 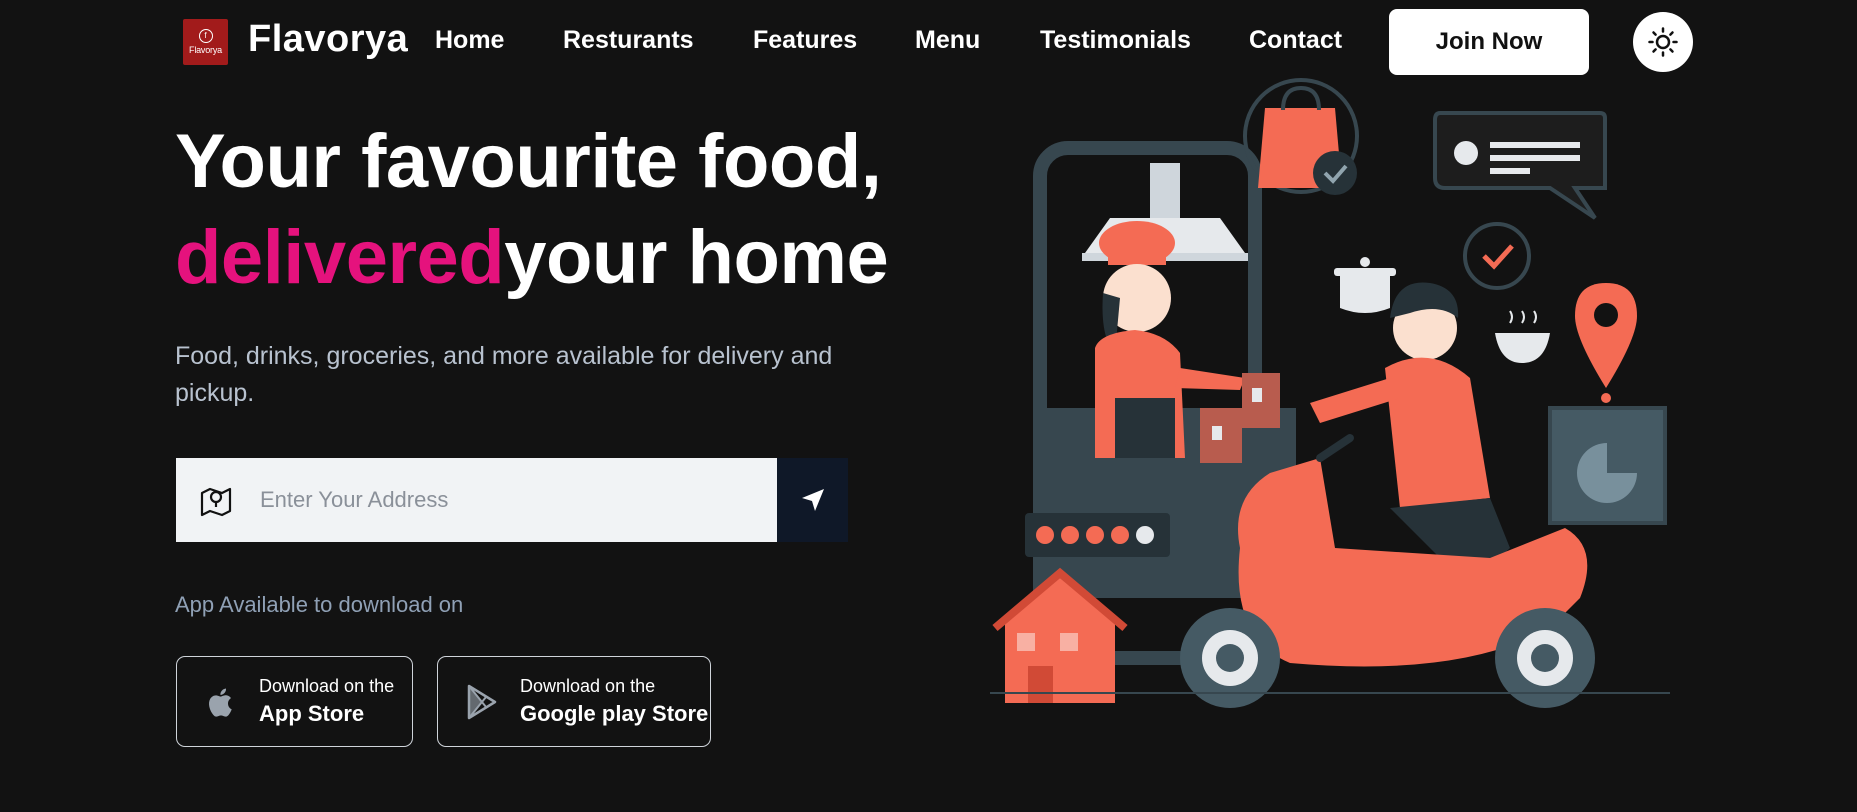 I want to click on google-play-text: Download on the Google play Store, so click(x=614, y=701).